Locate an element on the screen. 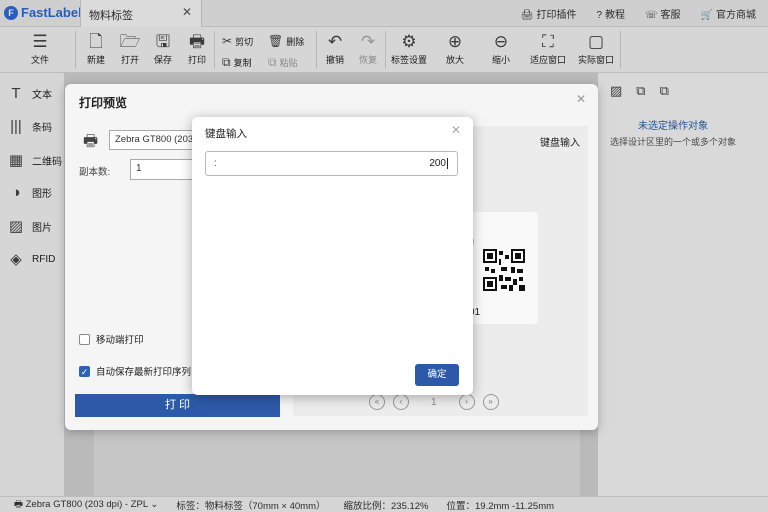 The width and height of the screenshot is (768, 512). keyboard-input-label: 键盘输入 is located at coordinates (560, 143).